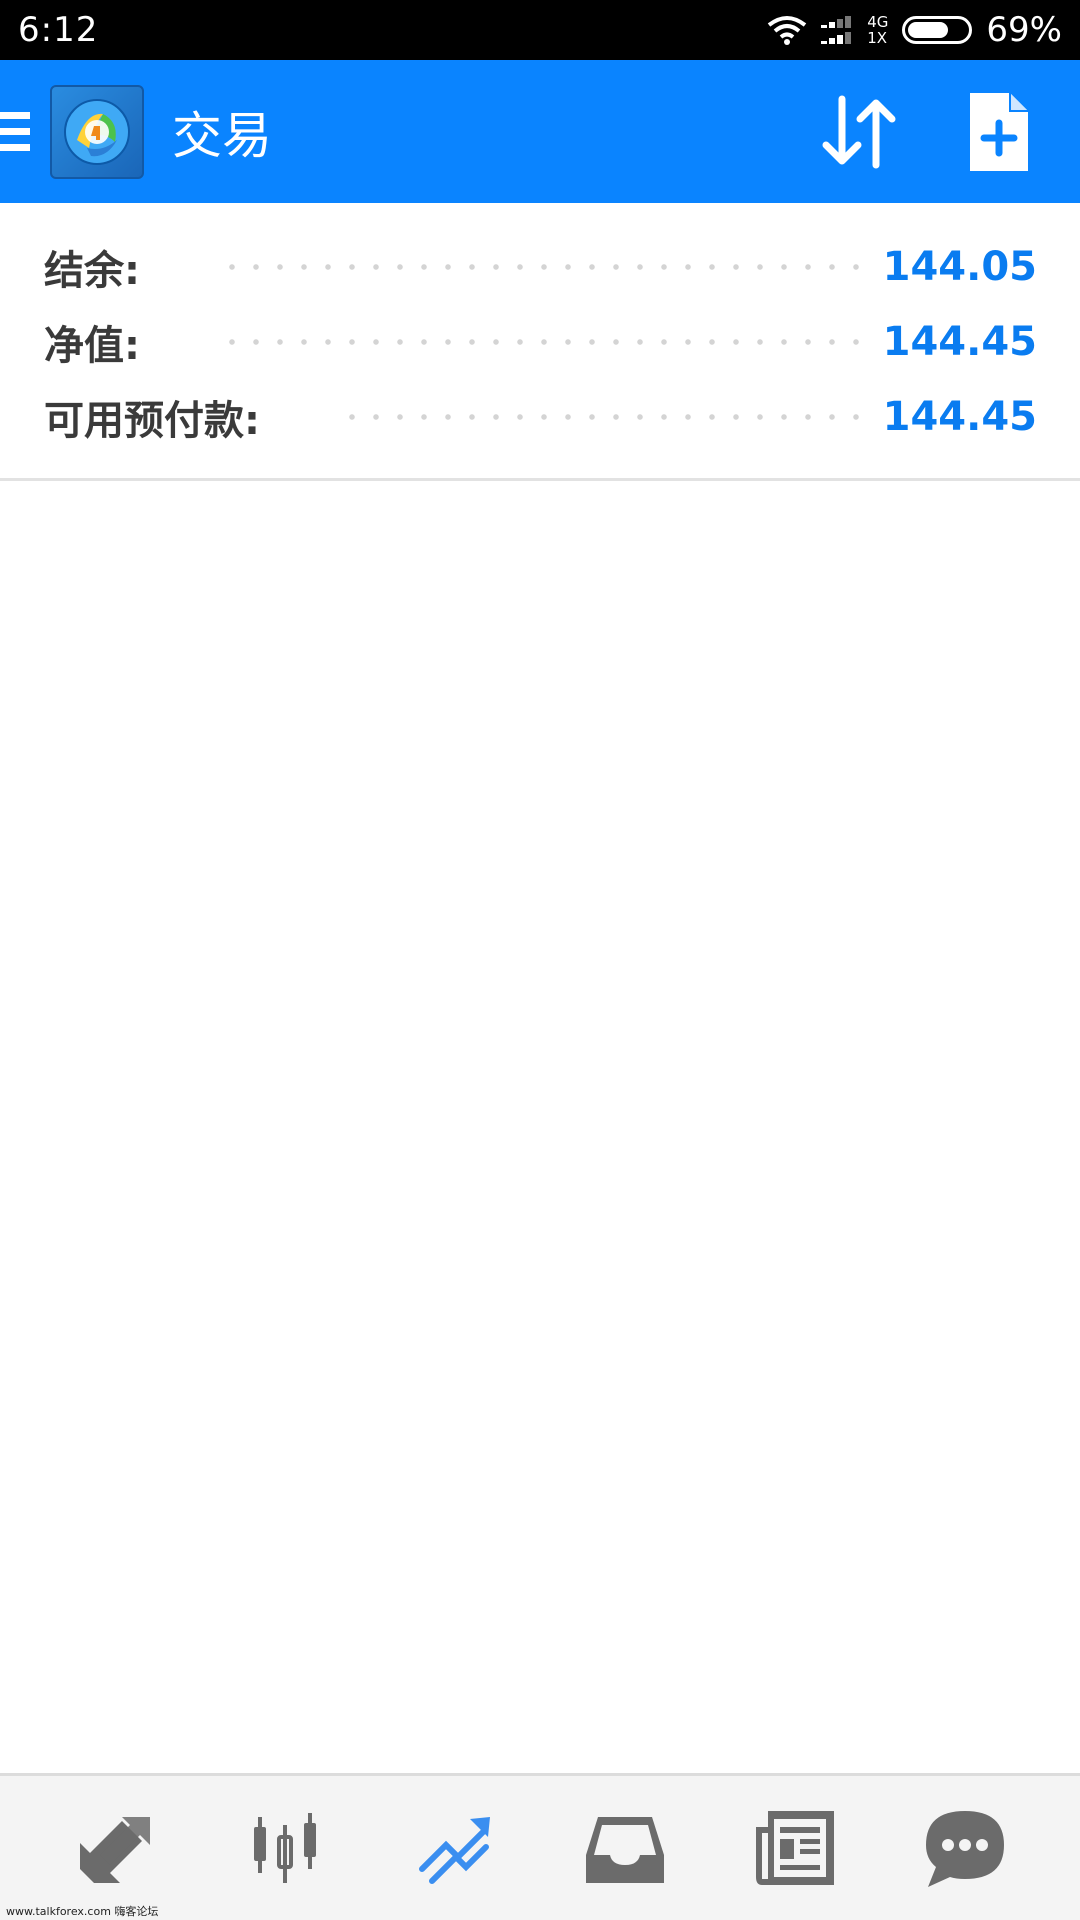  I want to click on battery-icon, so click(937, 30).